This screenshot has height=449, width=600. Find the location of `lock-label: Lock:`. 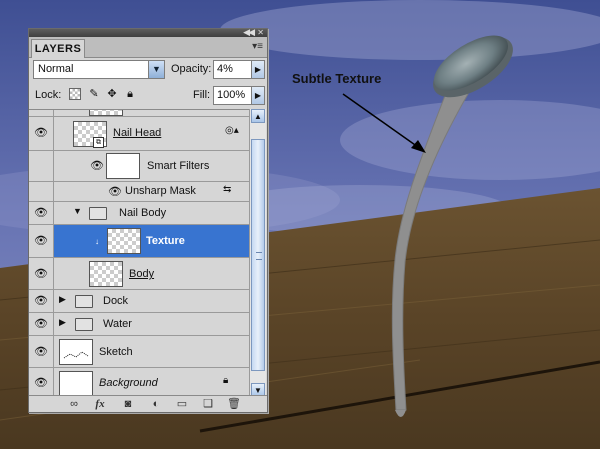

lock-label: Lock: is located at coordinates (48, 95).